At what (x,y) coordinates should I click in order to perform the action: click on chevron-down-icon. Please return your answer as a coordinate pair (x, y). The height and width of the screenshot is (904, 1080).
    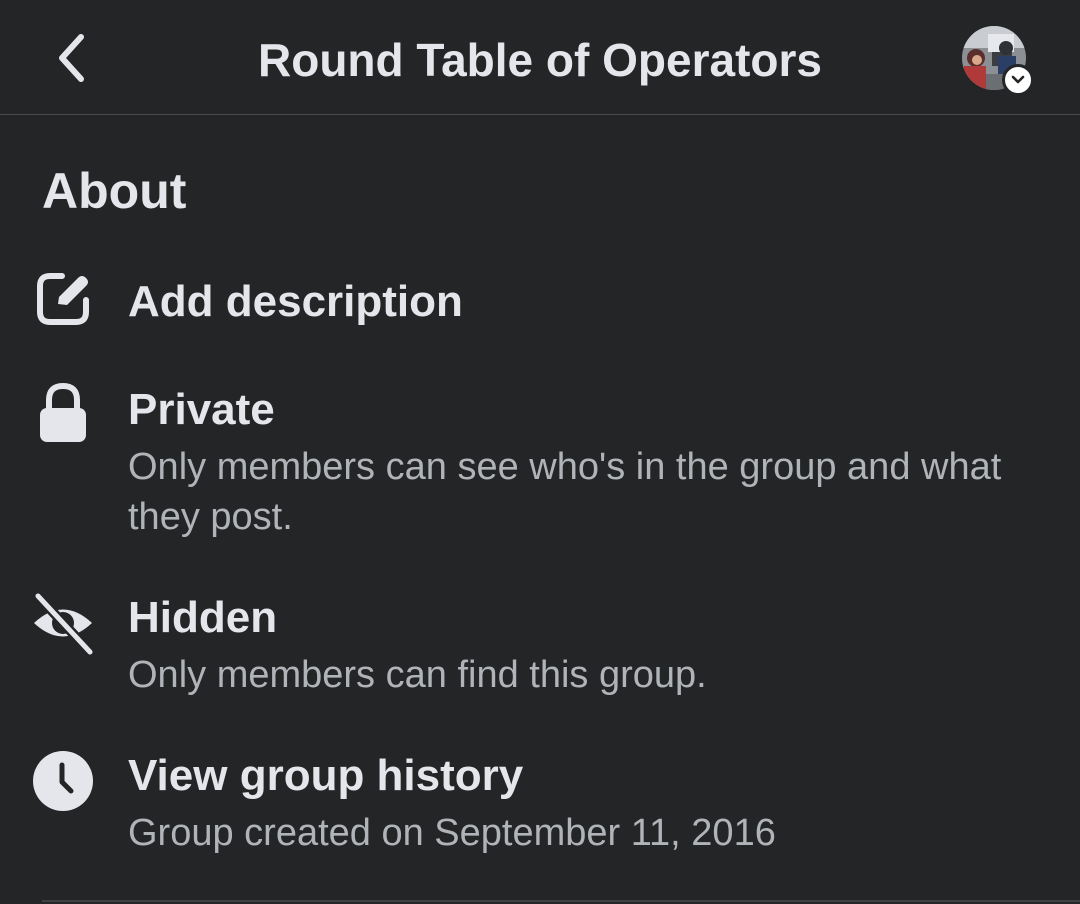
    Looking at the image, I should click on (1018, 79).